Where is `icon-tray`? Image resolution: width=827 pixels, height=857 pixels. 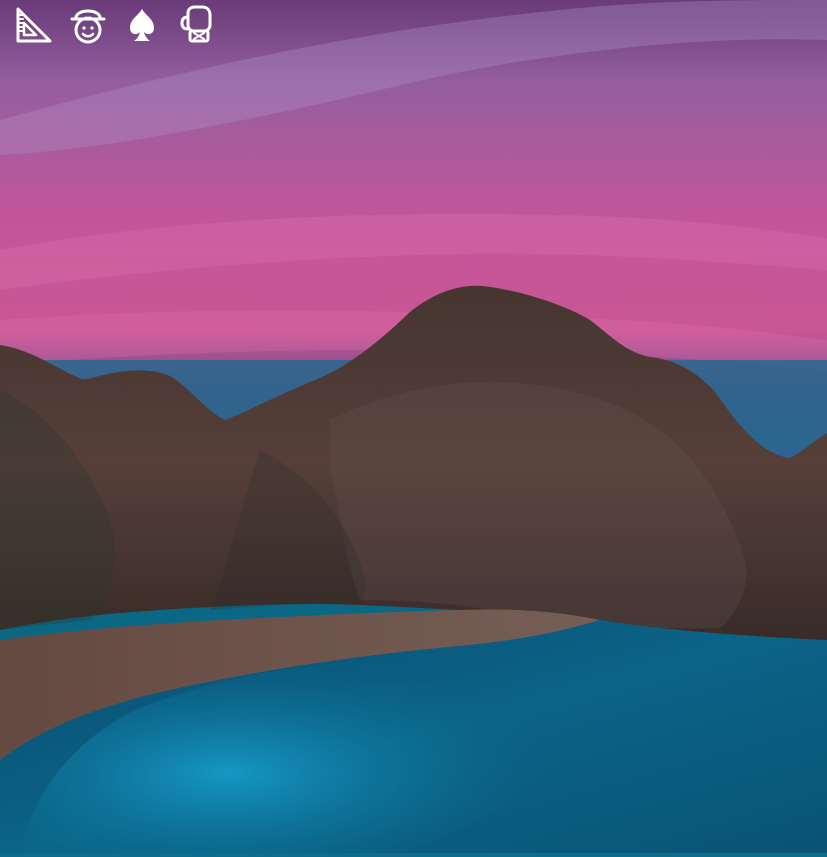
icon-tray is located at coordinates (115, 25).